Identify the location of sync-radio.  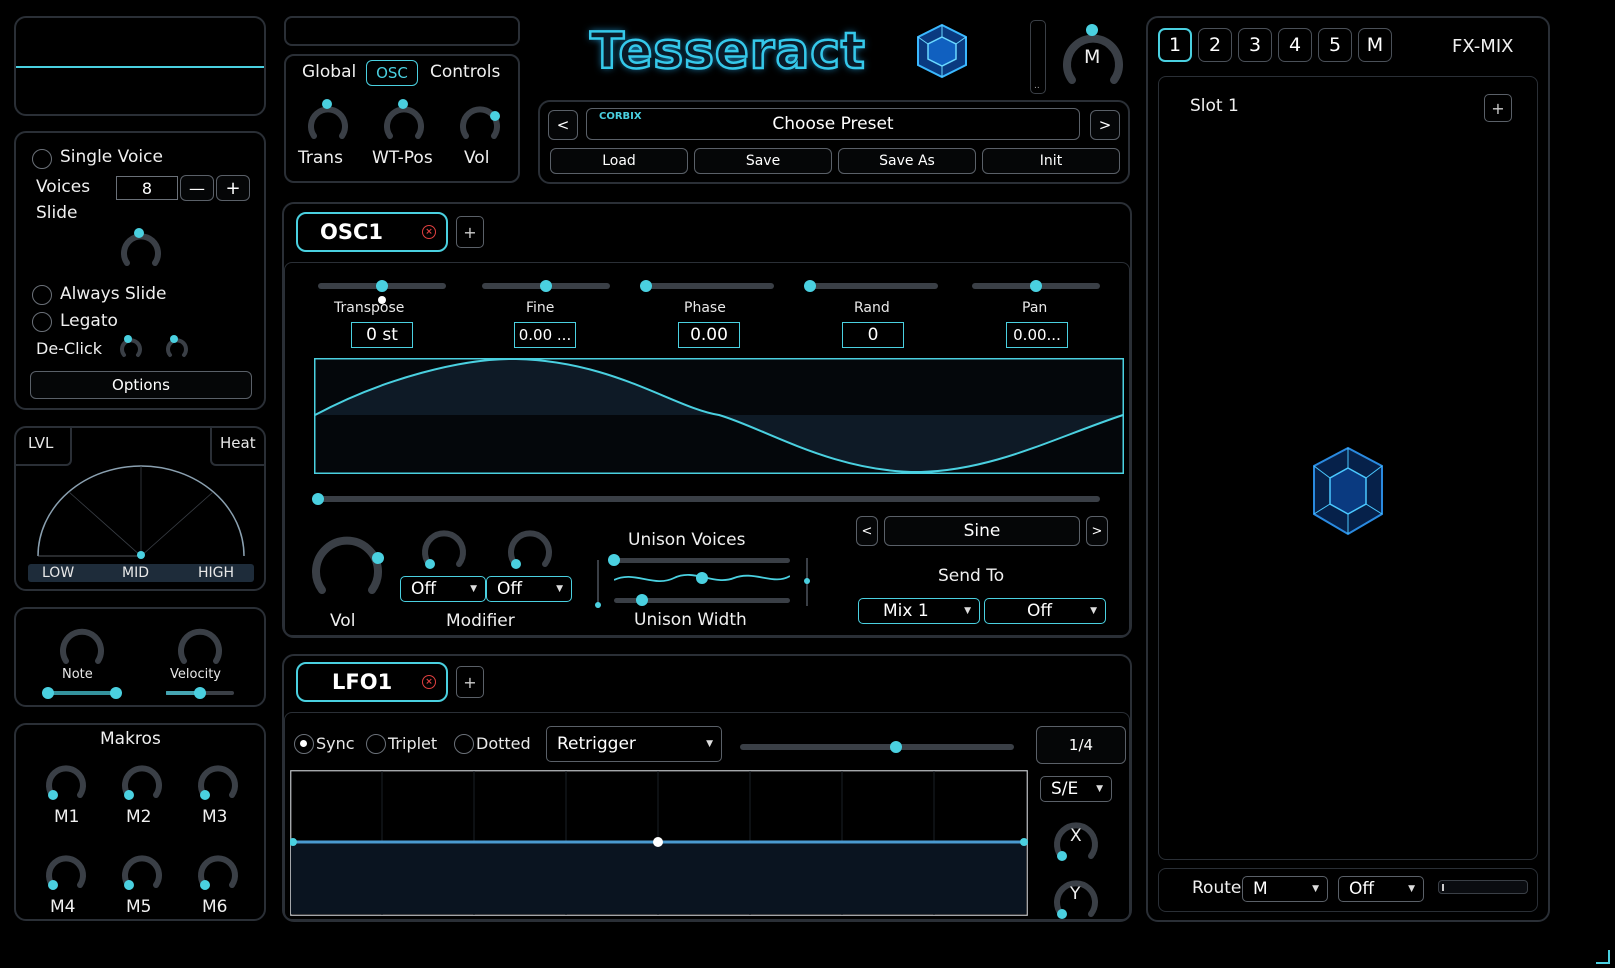
(304, 744).